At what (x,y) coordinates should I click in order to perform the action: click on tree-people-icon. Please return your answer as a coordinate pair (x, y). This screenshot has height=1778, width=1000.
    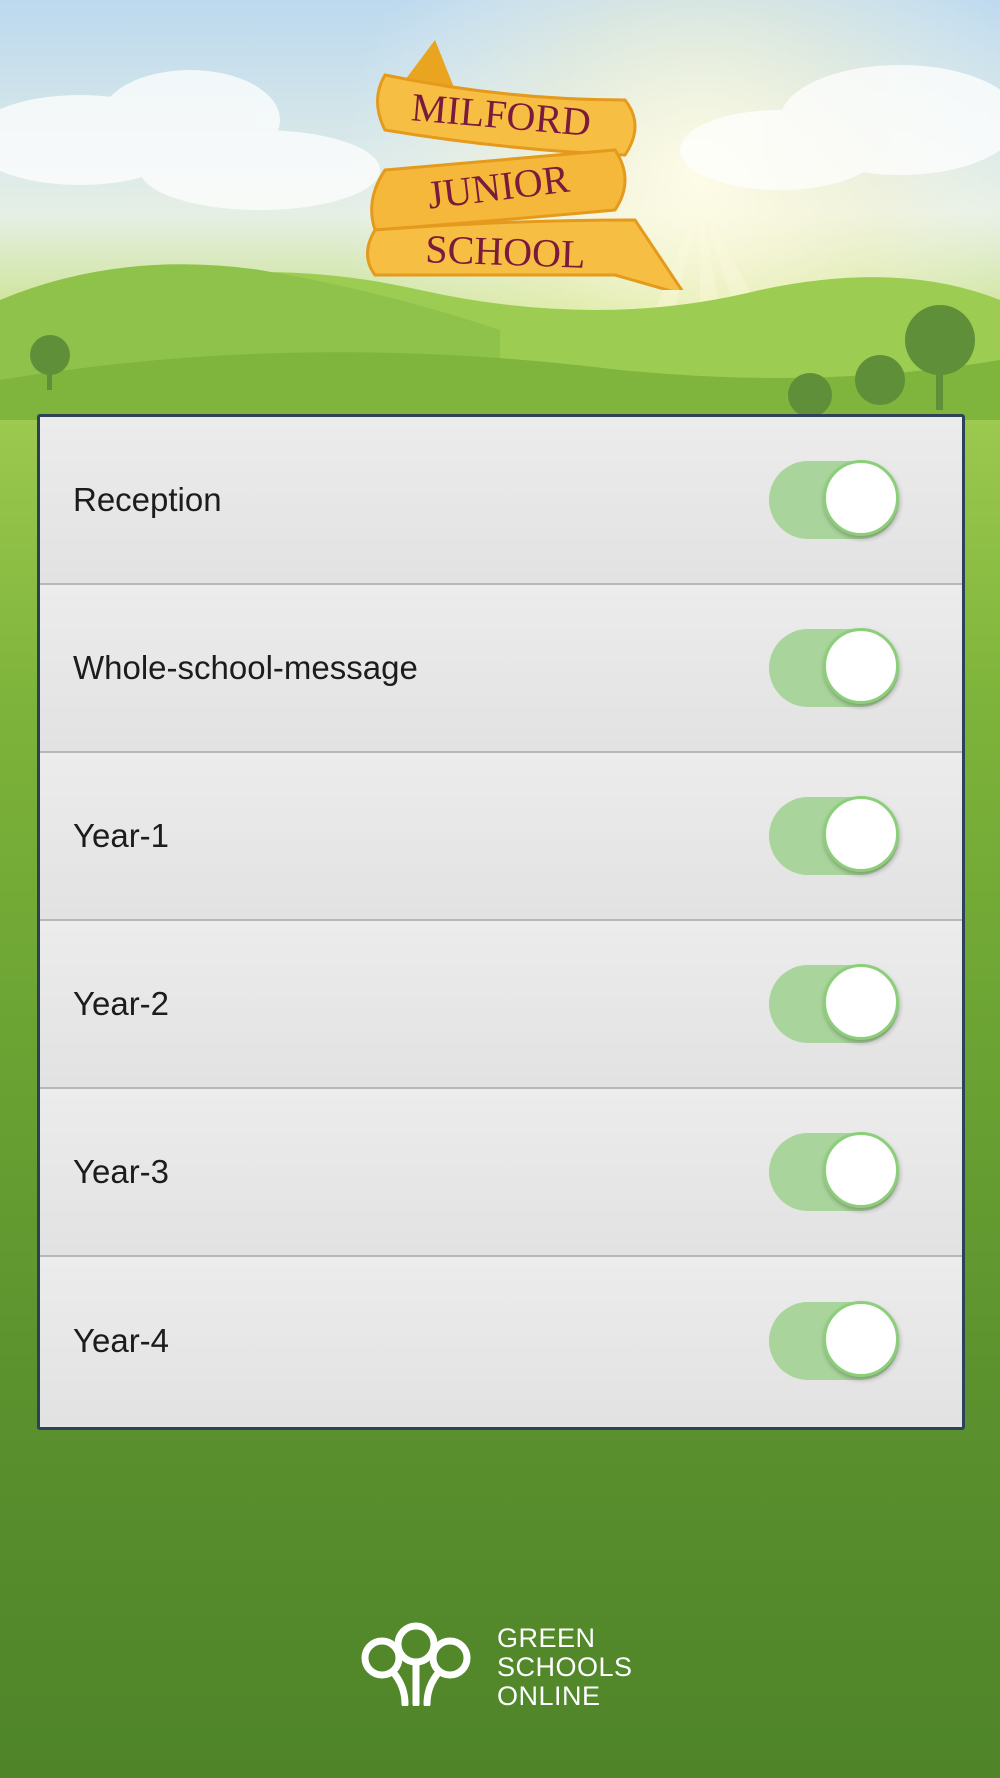
    Looking at the image, I should click on (416, 1664).